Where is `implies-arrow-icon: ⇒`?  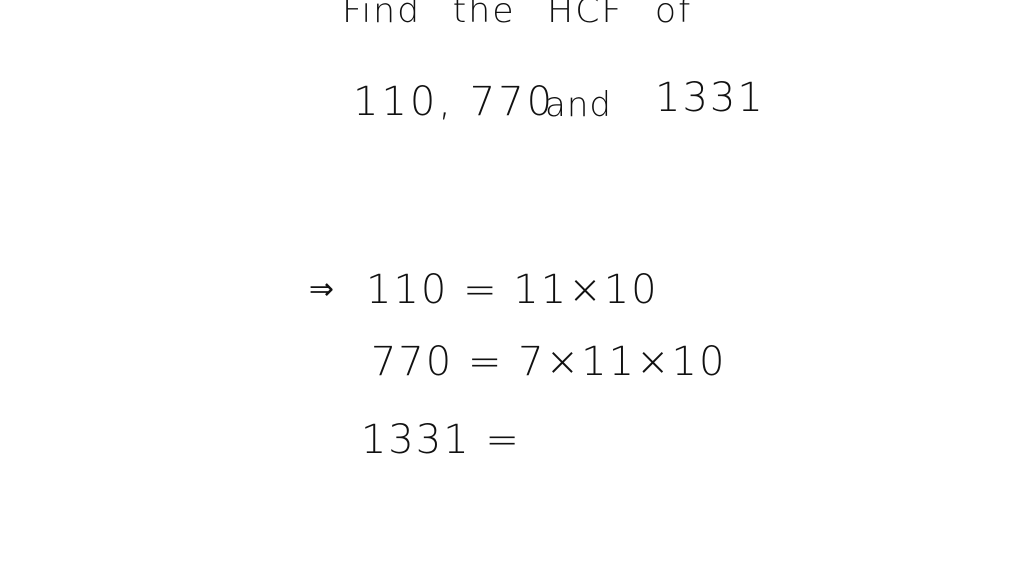
implies-arrow-icon: ⇒ is located at coordinates (322, 289).